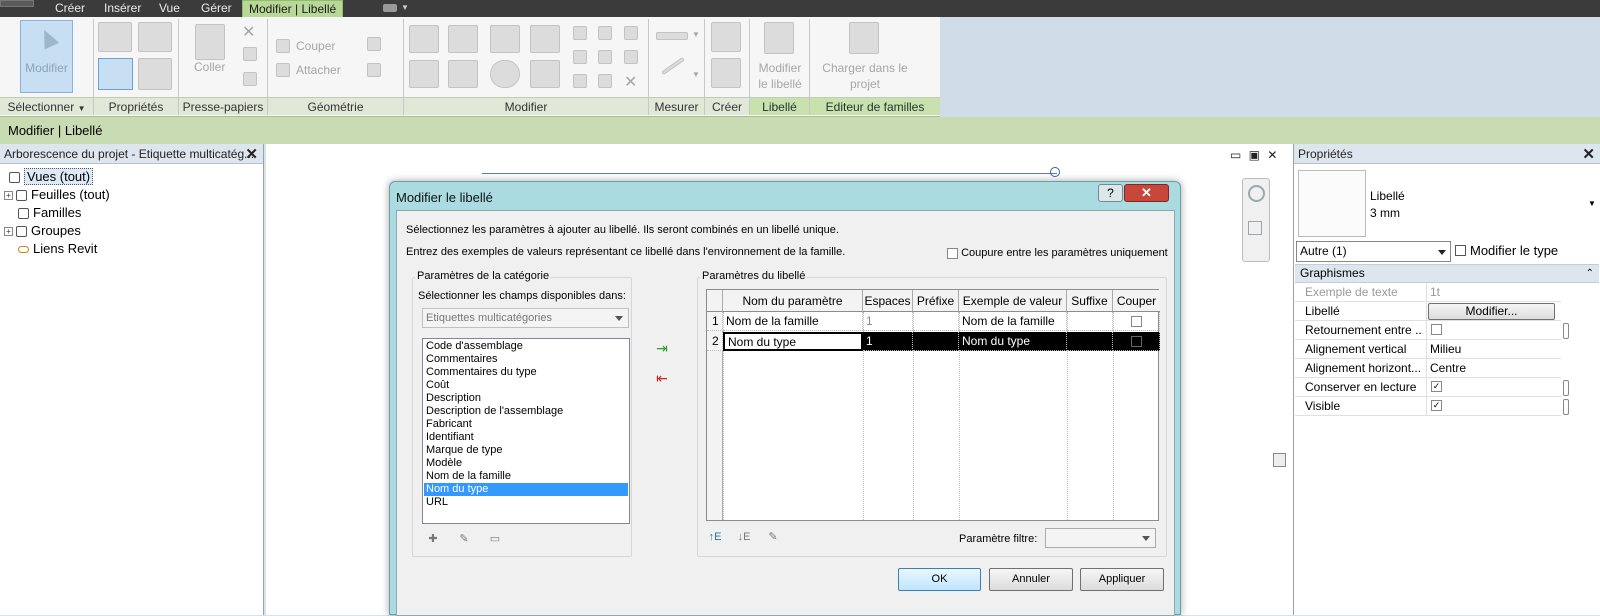 Image resolution: width=1600 pixels, height=616 pixels. What do you see at coordinates (526, 450) in the screenshot?
I see `list-item: Marque de type` at bounding box center [526, 450].